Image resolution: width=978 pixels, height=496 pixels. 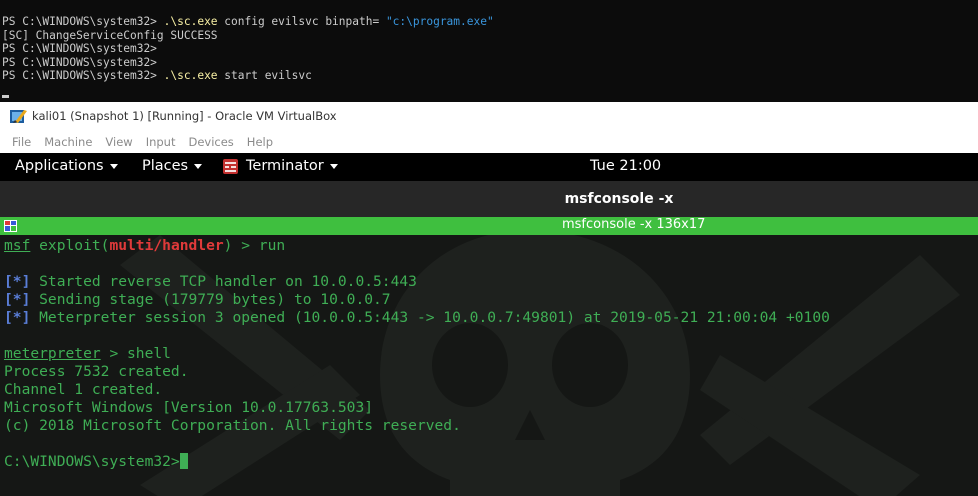 What do you see at coordinates (10, 226) in the screenshot?
I see `terminal-group-icon` at bounding box center [10, 226].